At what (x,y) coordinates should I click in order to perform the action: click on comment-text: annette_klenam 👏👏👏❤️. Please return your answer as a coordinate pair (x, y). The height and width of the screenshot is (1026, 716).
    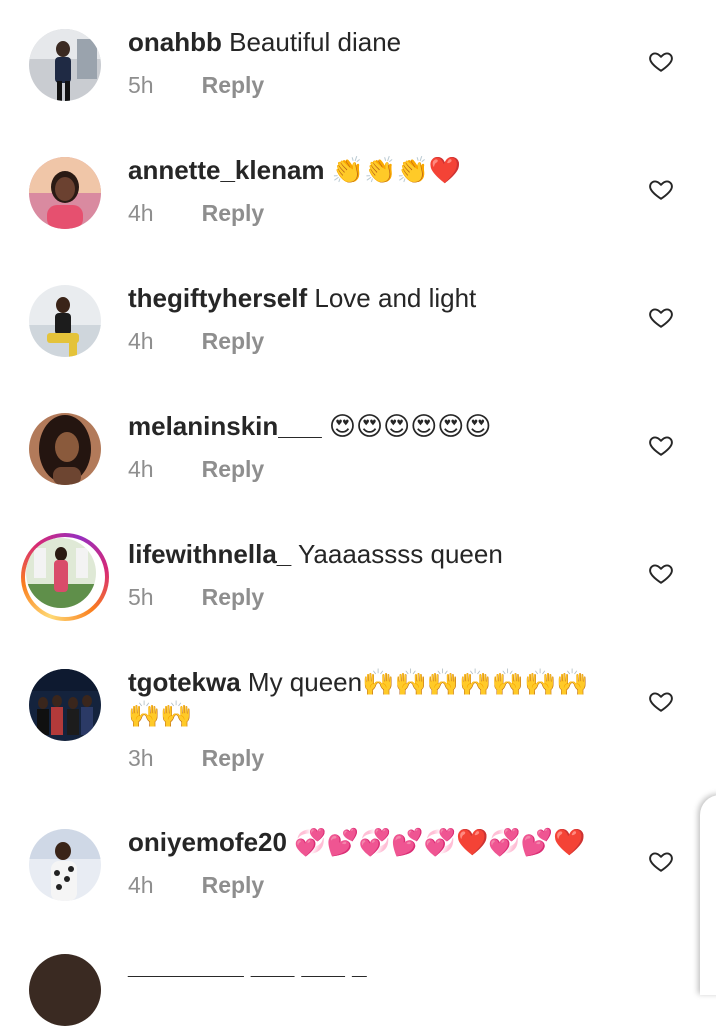
    Looking at the image, I should click on (373, 170).